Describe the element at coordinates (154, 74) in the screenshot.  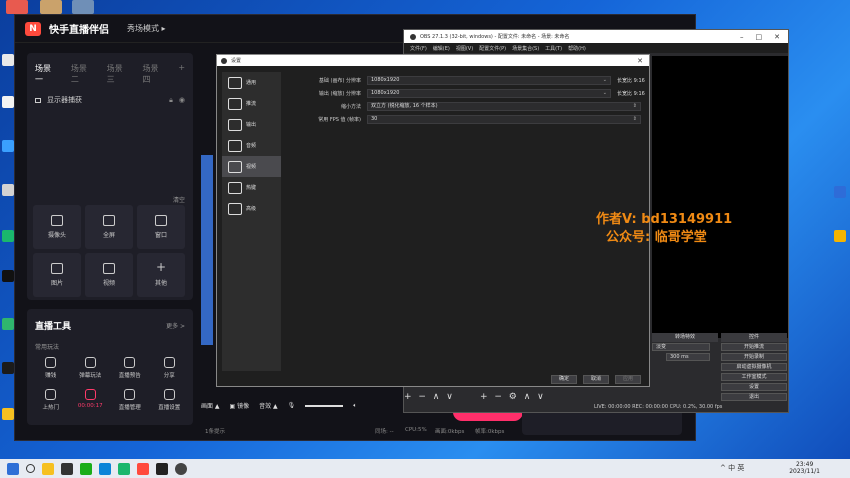
I see `scene-tab: 场景四` at that location.